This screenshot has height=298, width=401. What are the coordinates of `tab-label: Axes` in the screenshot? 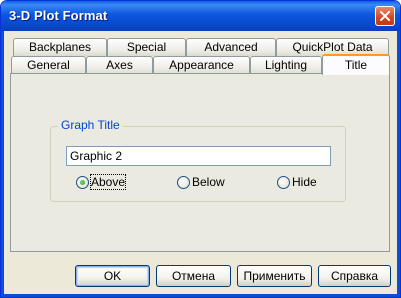 It's located at (119, 65).